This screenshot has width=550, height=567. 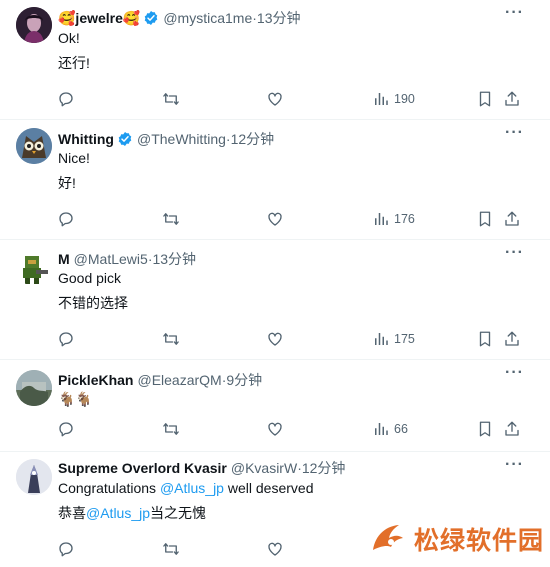 I want to click on text-segment: Congratulations, so click(x=109, y=488).